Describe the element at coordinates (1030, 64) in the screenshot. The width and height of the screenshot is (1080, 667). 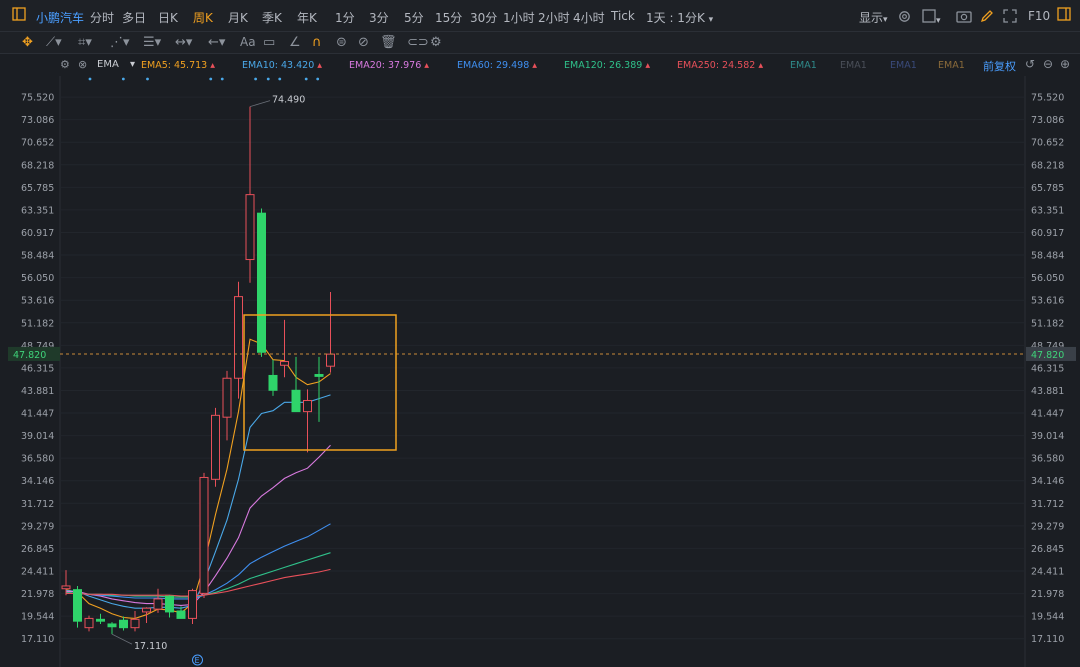
I see `reset-icon: ↺` at that location.